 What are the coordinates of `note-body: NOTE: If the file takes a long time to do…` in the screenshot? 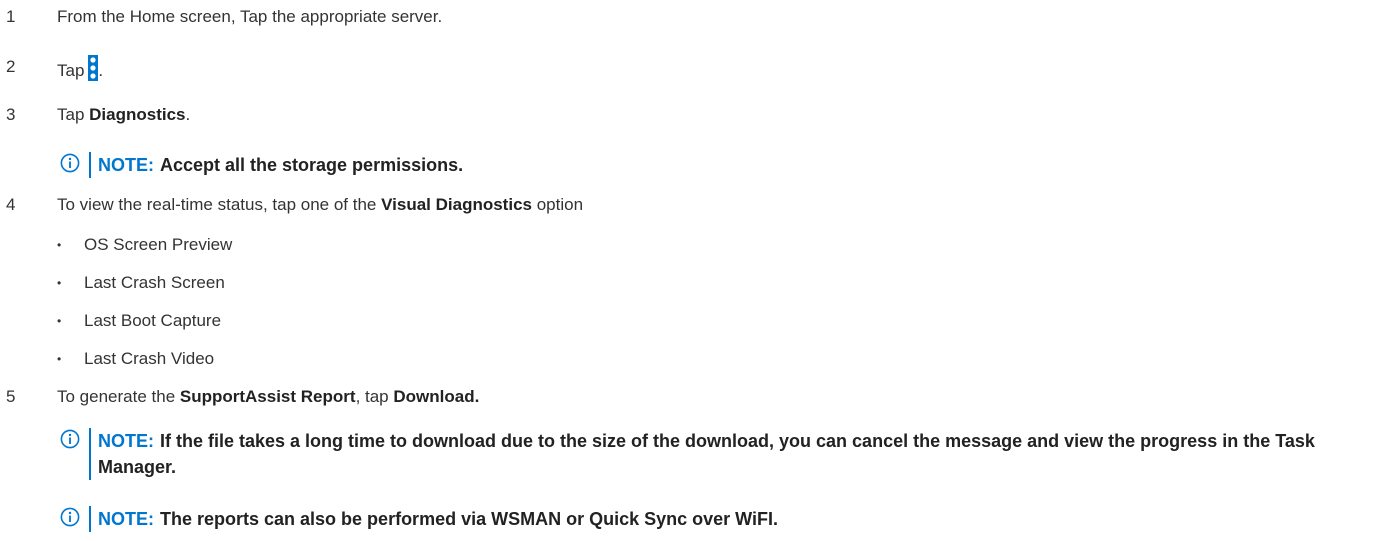 It's located at (743, 454).